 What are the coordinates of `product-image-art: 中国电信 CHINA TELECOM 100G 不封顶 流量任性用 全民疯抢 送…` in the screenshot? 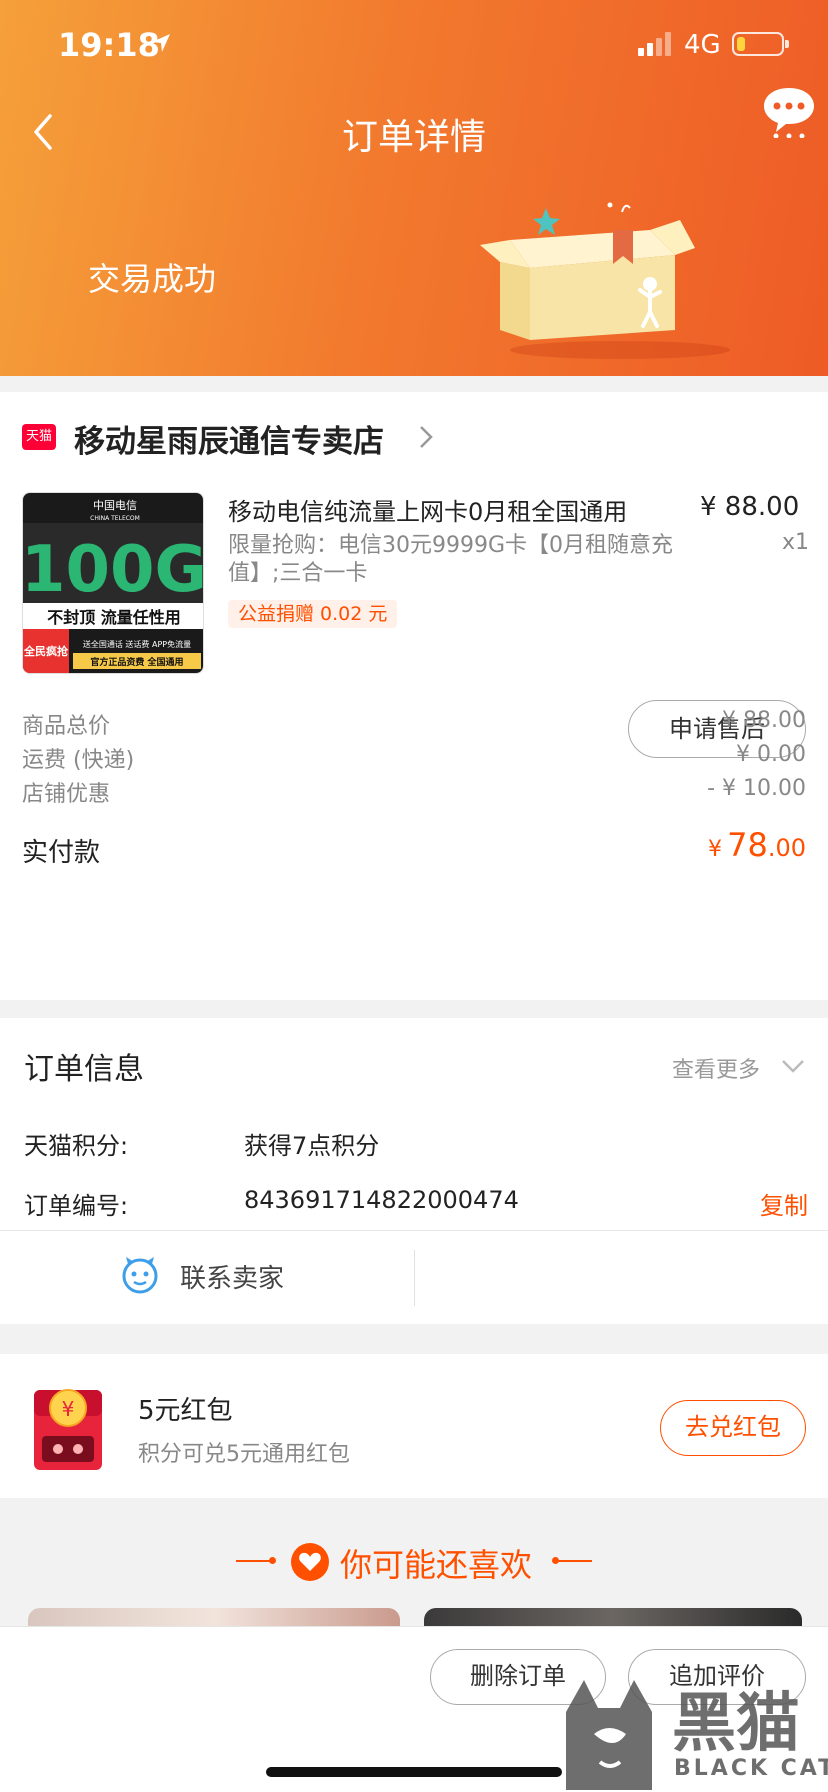 It's located at (113, 583).